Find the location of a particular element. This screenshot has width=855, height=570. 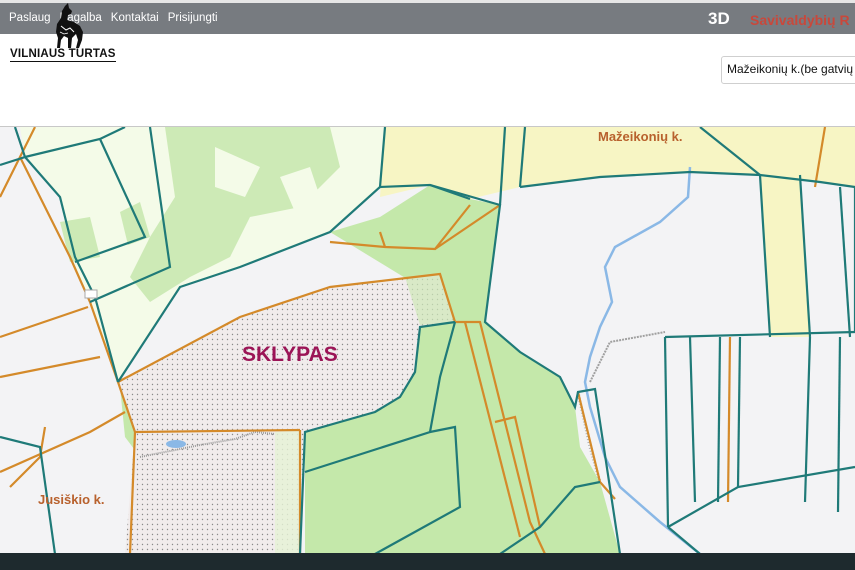

plot-label: SKLYPAS is located at coordinates (290, 354).